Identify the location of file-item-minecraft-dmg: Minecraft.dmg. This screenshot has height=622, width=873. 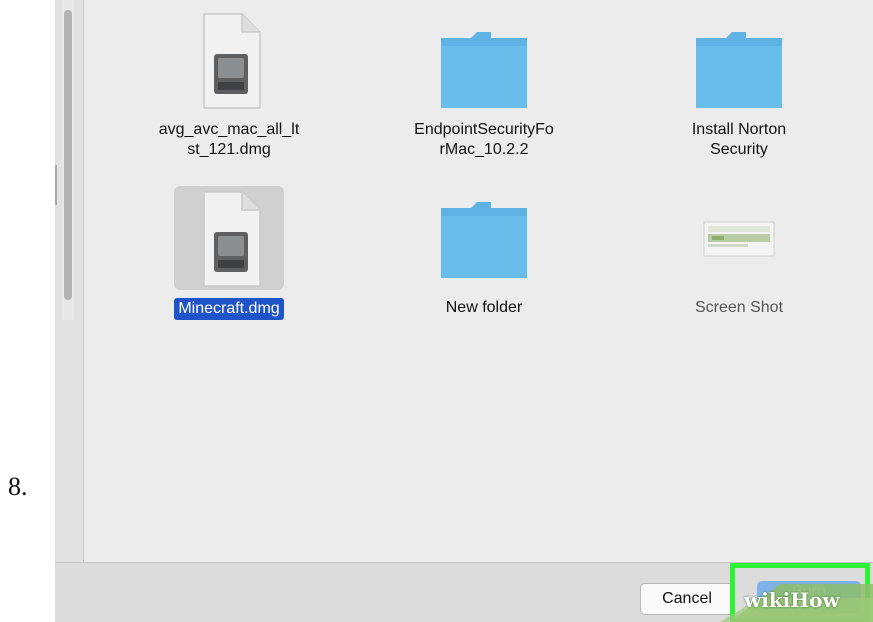
(229, 253).